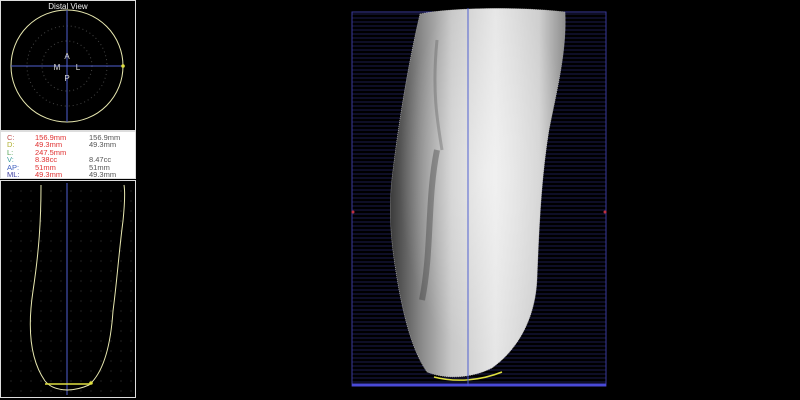  I want to click on distal-label-anterior: A, so click(67, 56).